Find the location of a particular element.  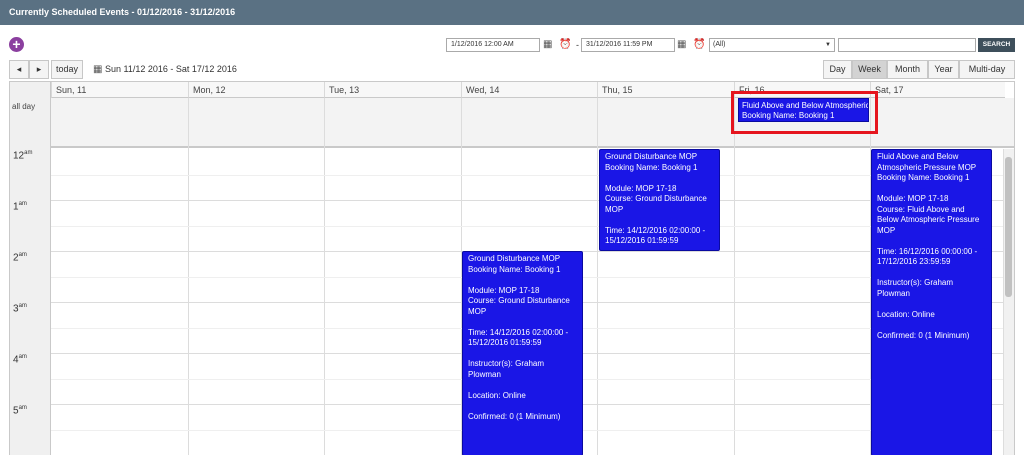

add-event-button: + is located at coordinates (16, 44).